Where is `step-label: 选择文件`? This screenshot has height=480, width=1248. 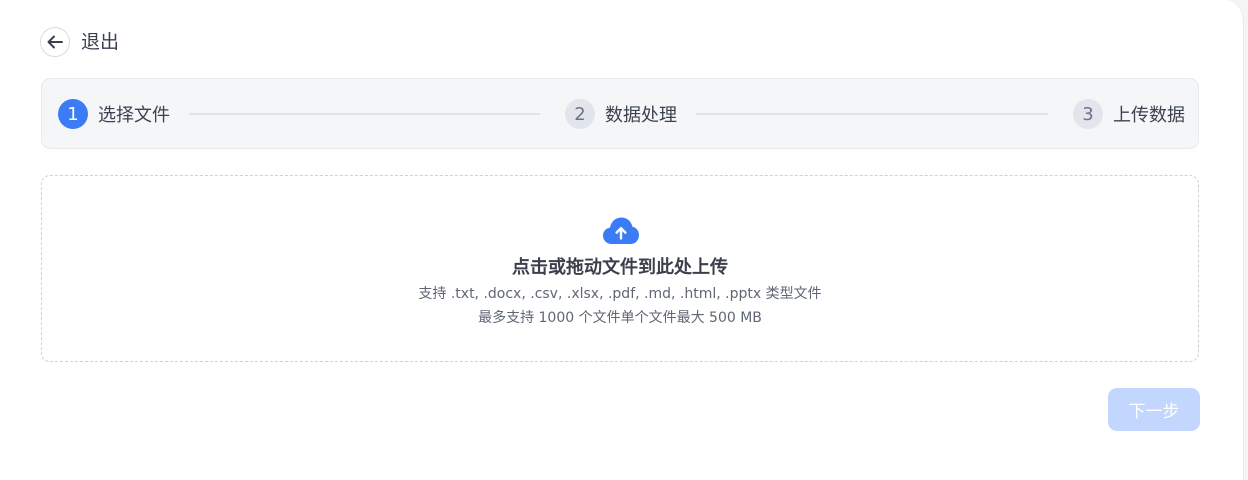
step-label: 选择文件 is located at coordinates (134, 115).